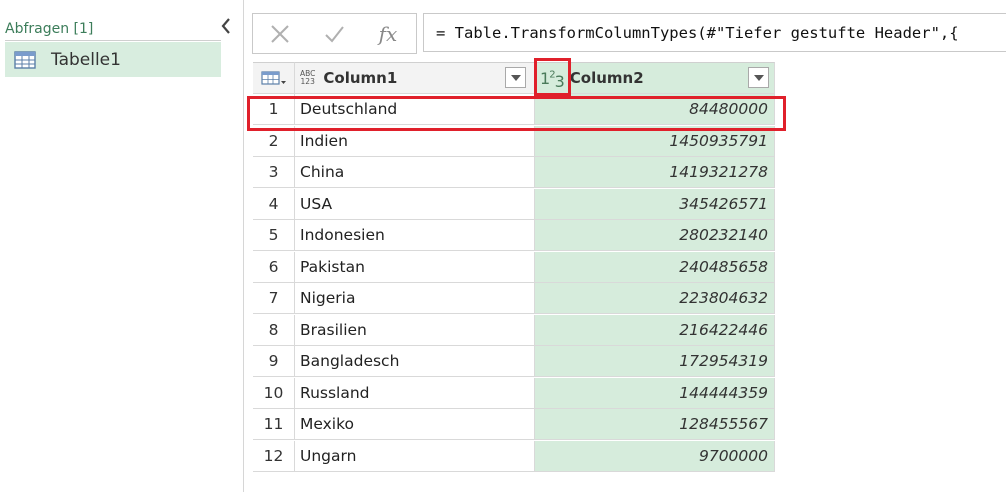 The image size is (1006, 492). I want to click on table-row: 1 Deutschland 84480000, so click(514, 109).